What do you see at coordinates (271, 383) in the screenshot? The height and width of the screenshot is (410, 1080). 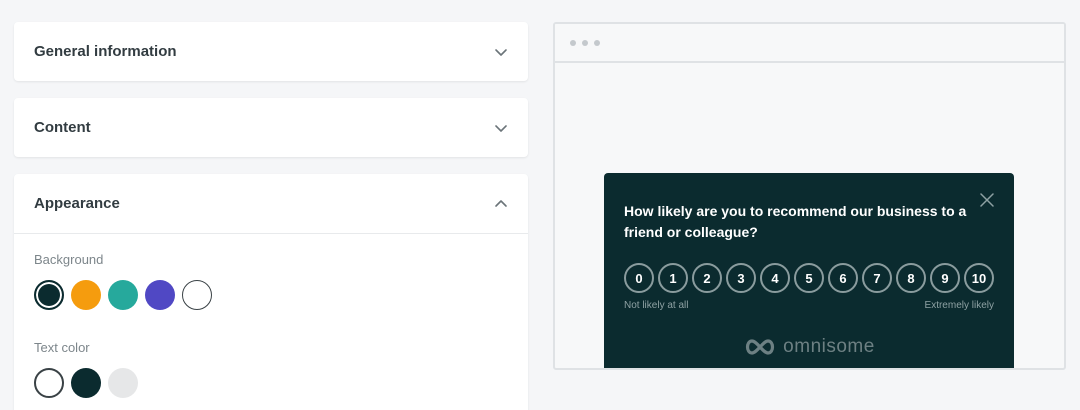 I see `text-color-swatches` at bounding box center [271, 383].